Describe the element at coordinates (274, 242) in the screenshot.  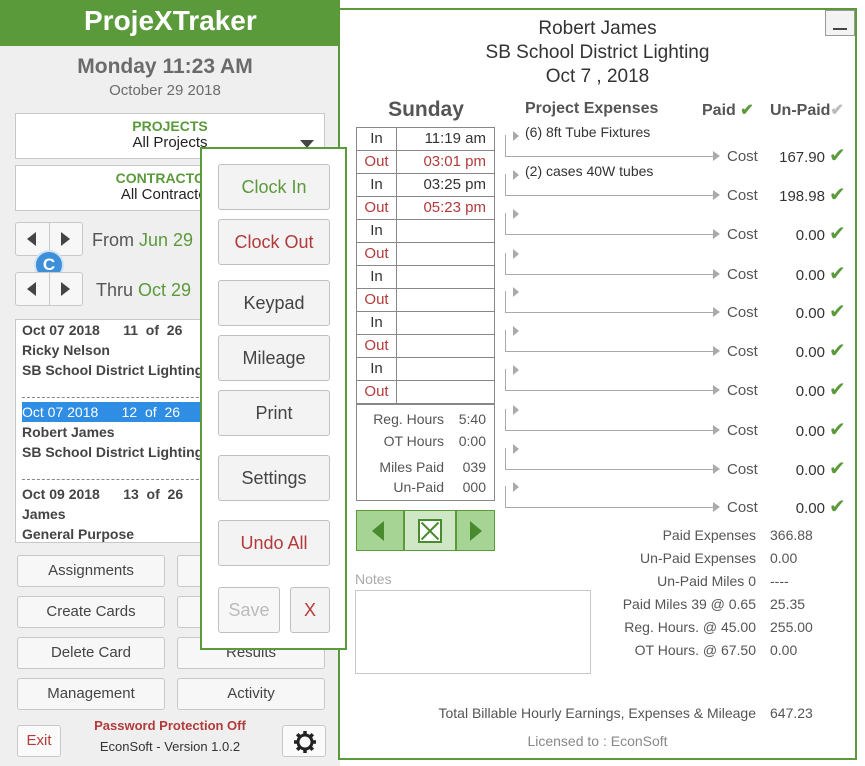
I see `clock-out-button: Clock Out` at that location.